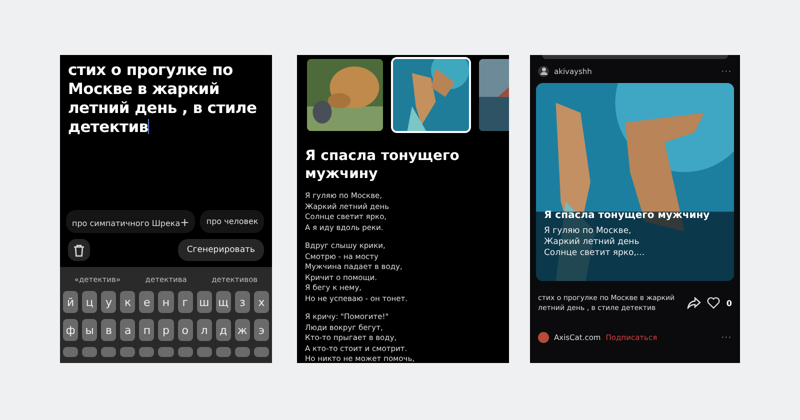 The image size is (800, 420). I want to click on keyboard-key: в, so click(108, 330).